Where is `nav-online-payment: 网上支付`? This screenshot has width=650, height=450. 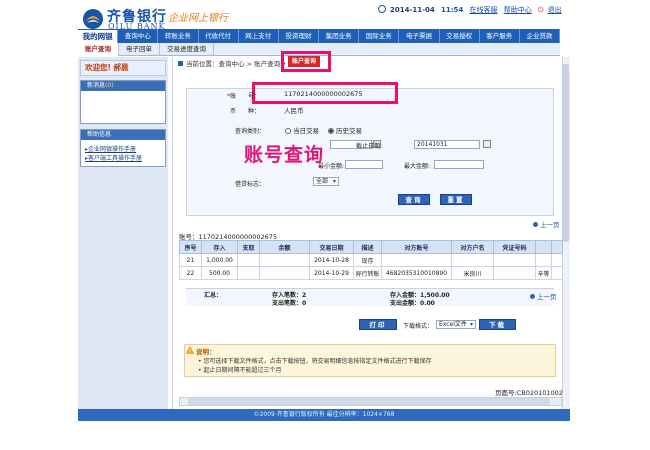
nav-online-payment: 网上支付 is located at coordinates (259, 36).